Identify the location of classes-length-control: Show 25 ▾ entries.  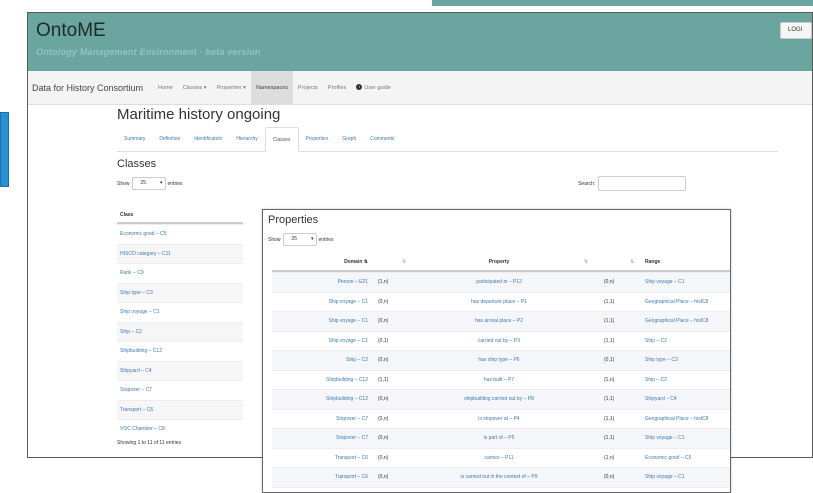
(150, 183).